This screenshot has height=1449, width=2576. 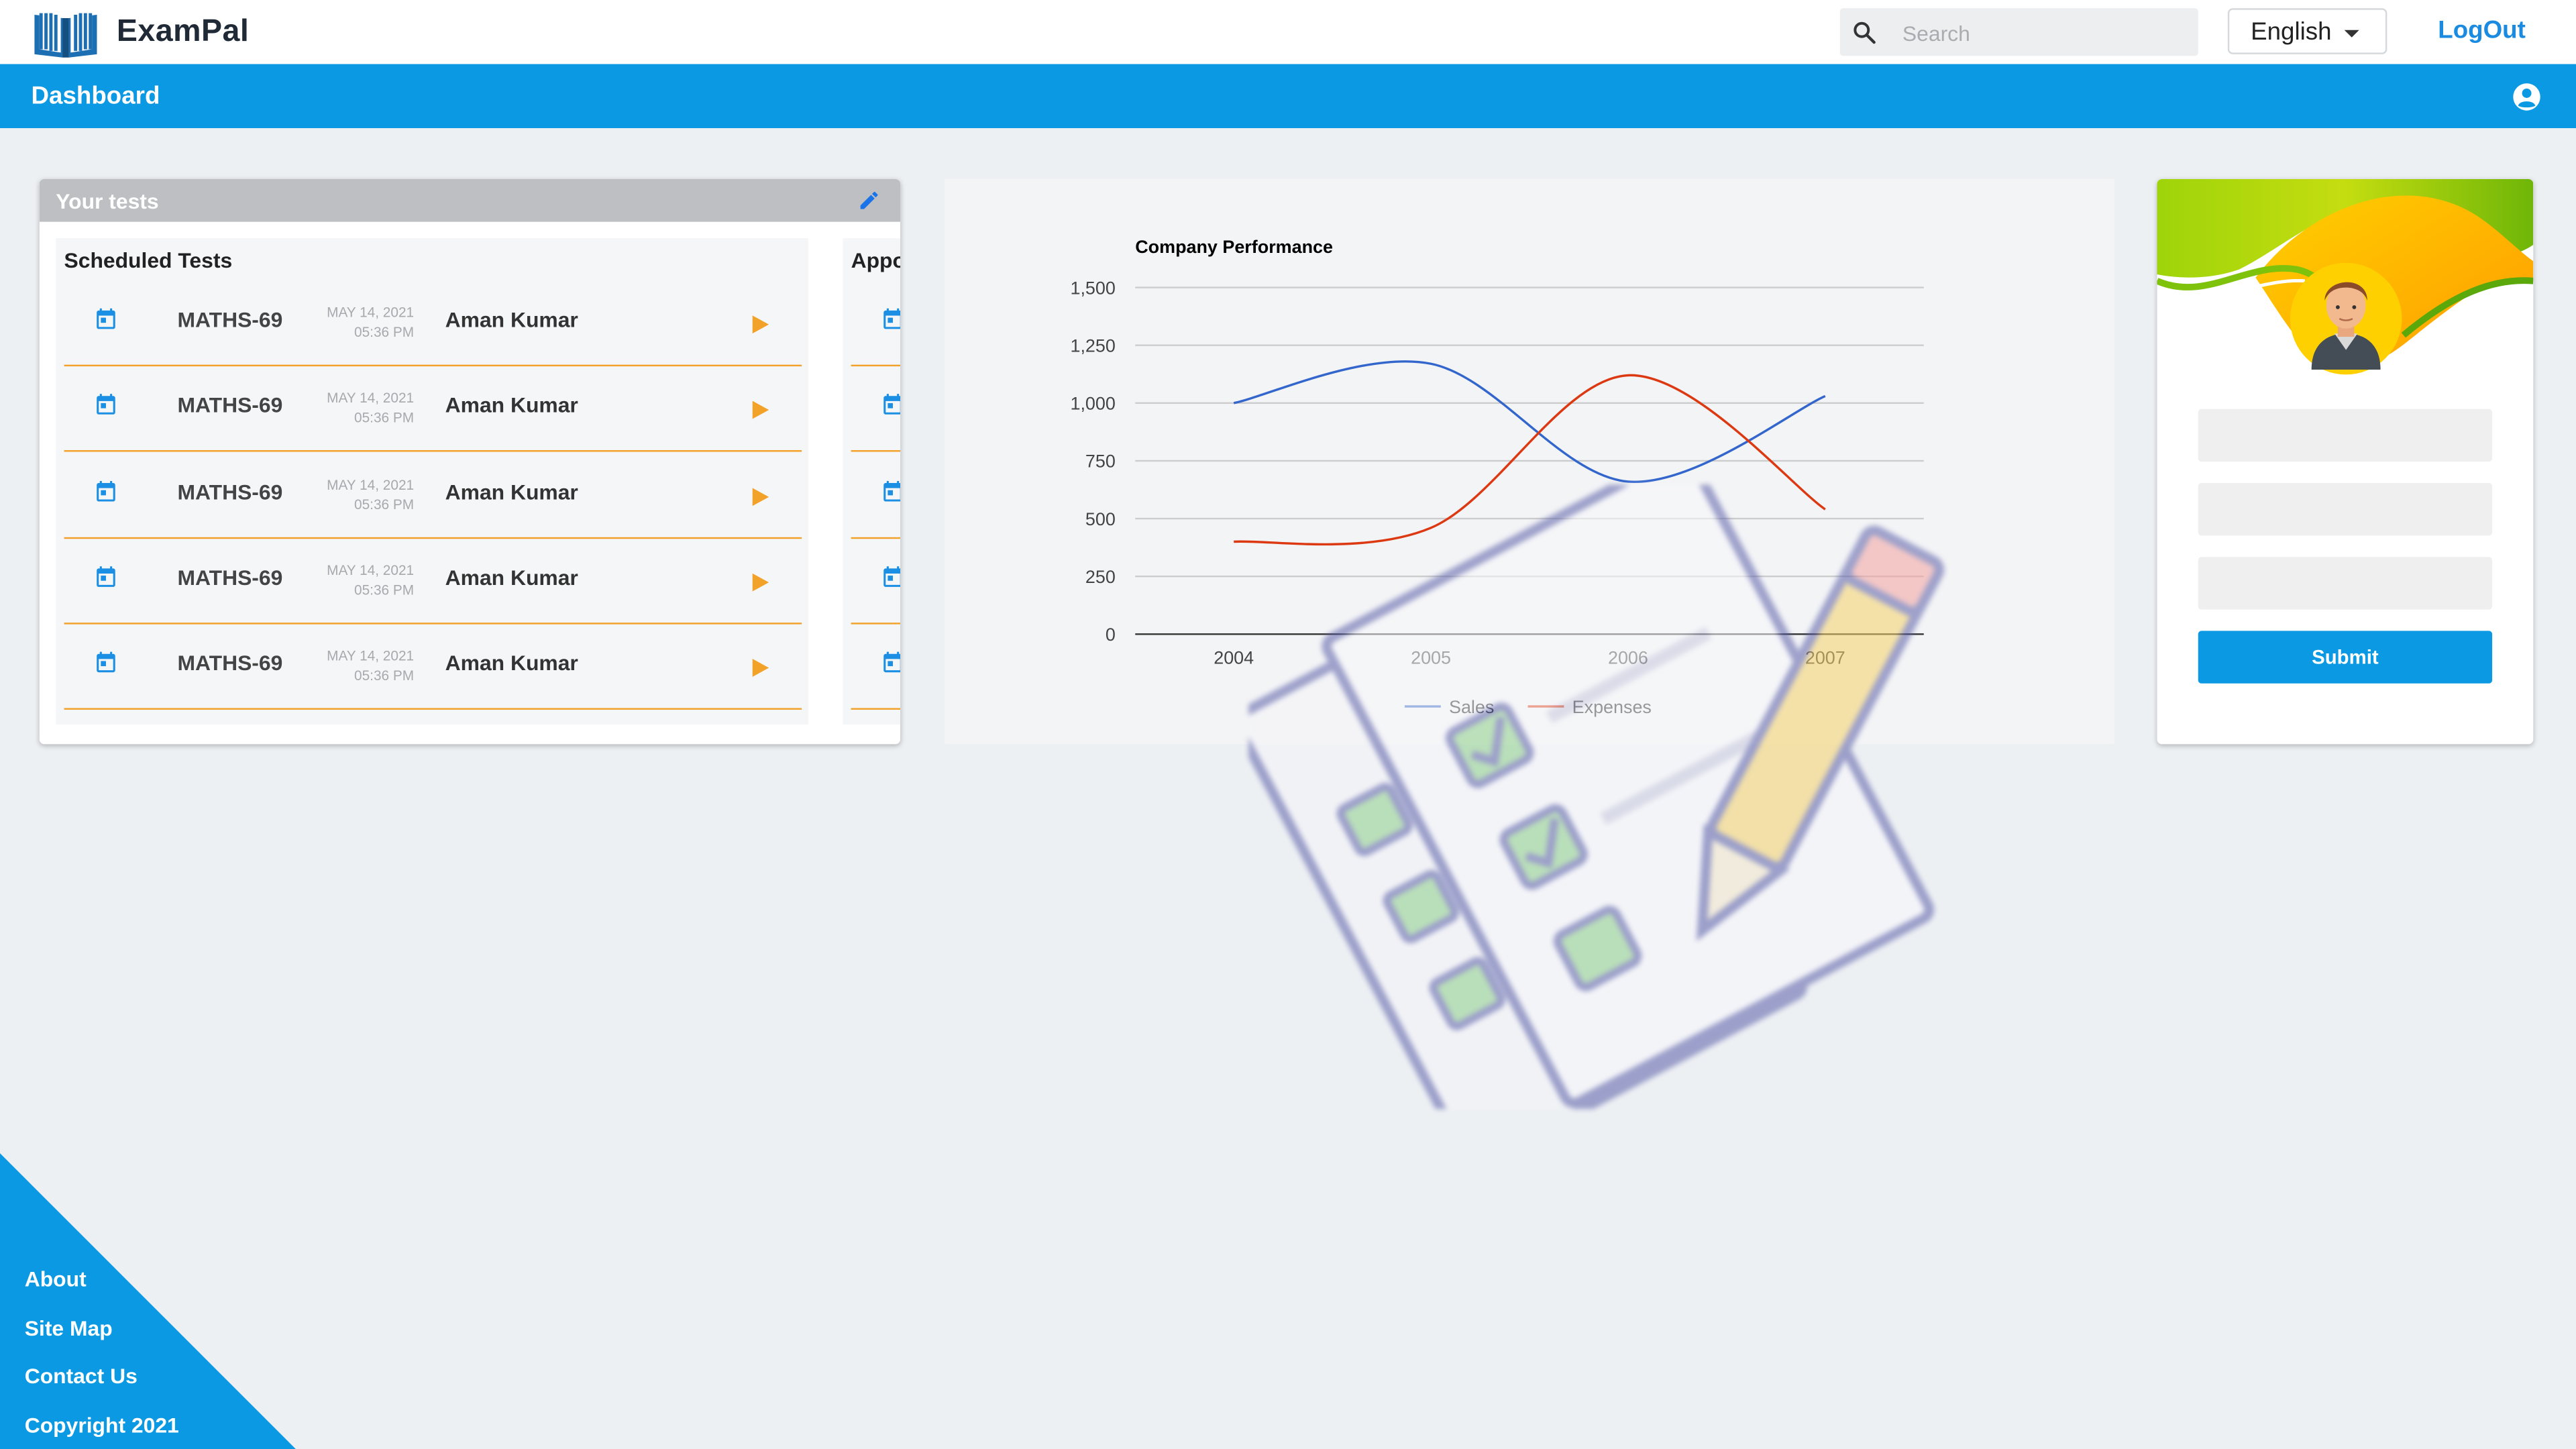 I want to click on y-tick-label: 500, so click(x=1100, y=519).